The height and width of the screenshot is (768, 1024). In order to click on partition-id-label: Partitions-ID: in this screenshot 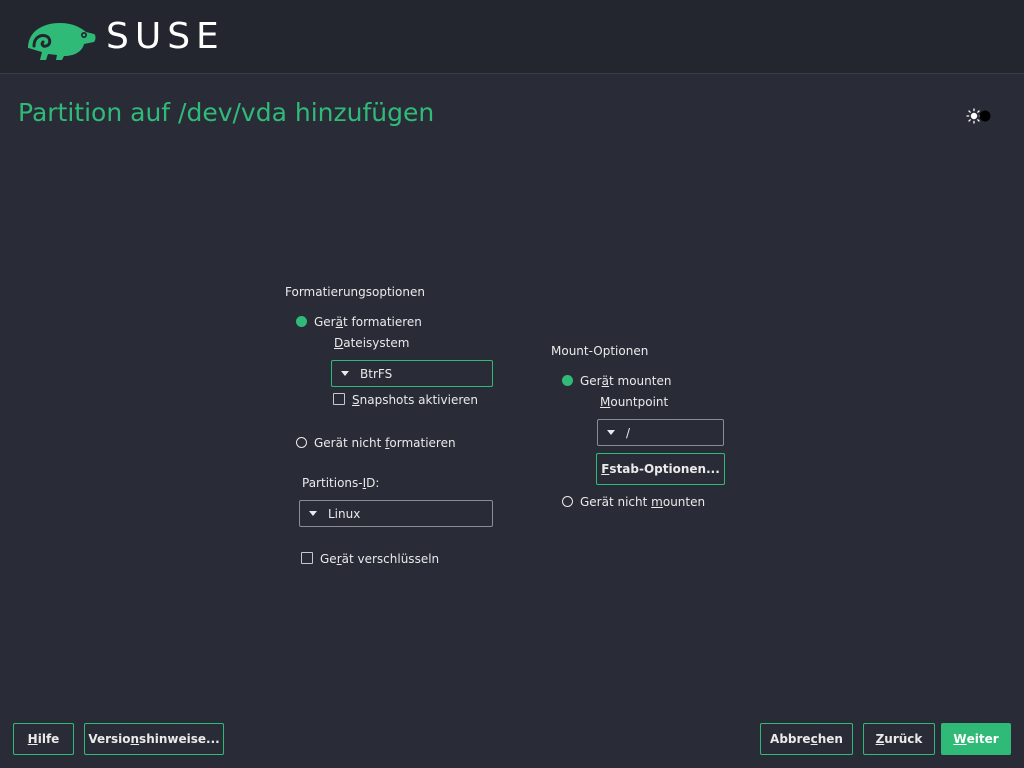, I will do `click(341, 483)`.